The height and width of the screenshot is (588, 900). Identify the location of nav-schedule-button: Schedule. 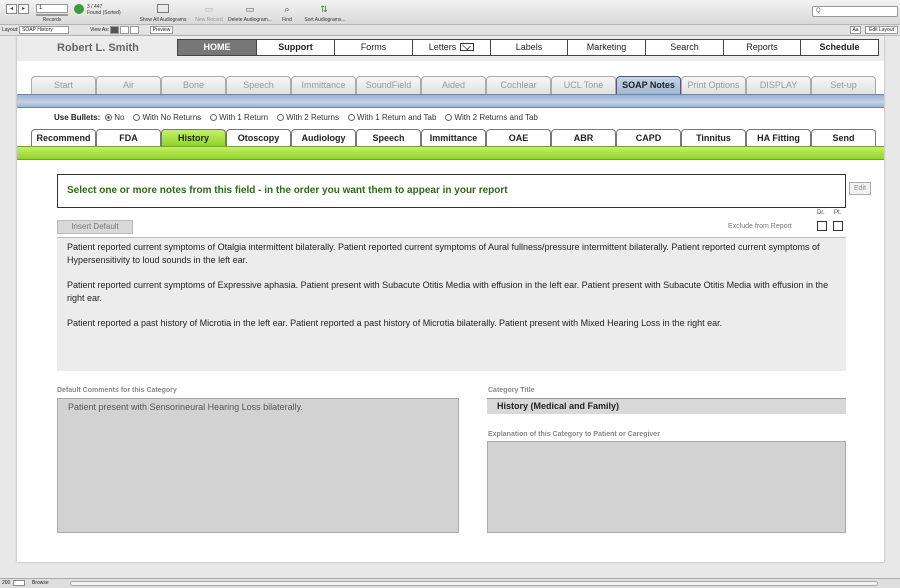
(839, 47).